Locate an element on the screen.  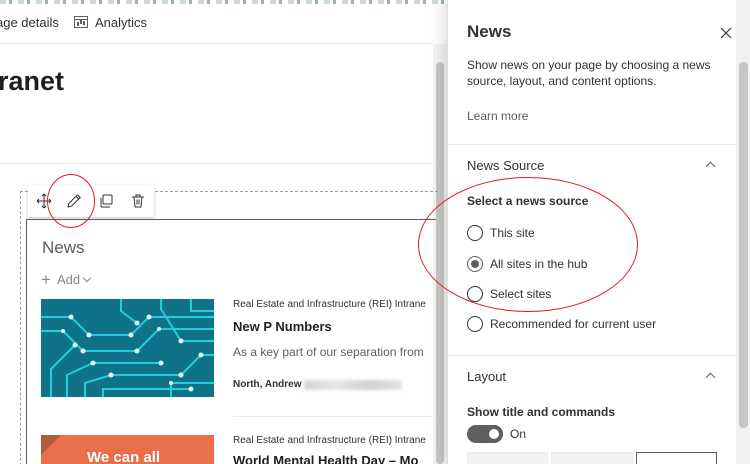
page-details-button: age details is located at coordinates (29, 22).